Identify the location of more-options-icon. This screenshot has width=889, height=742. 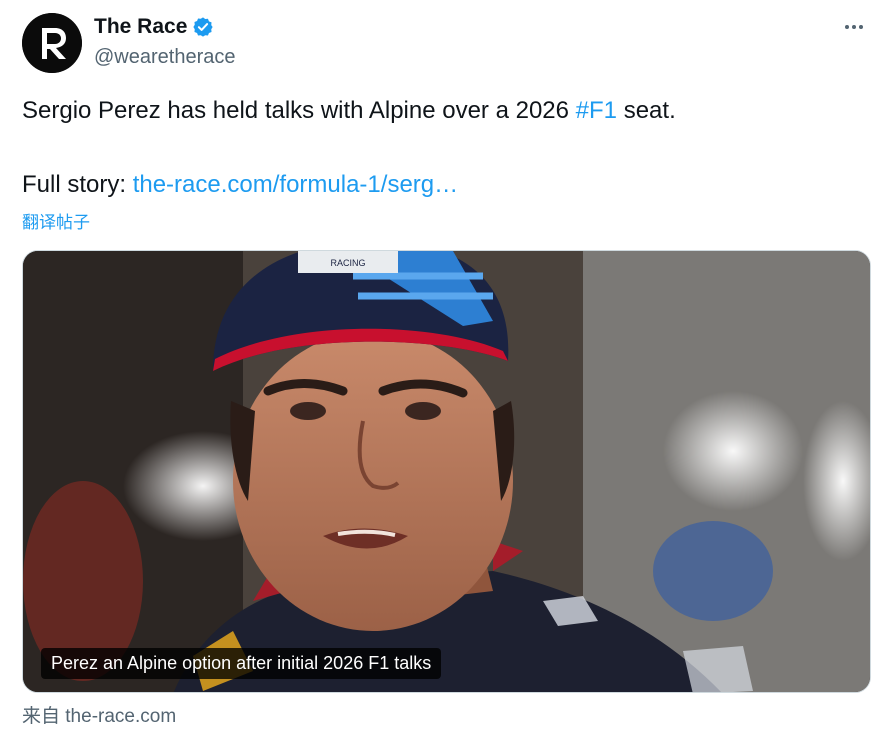
(854, 27).